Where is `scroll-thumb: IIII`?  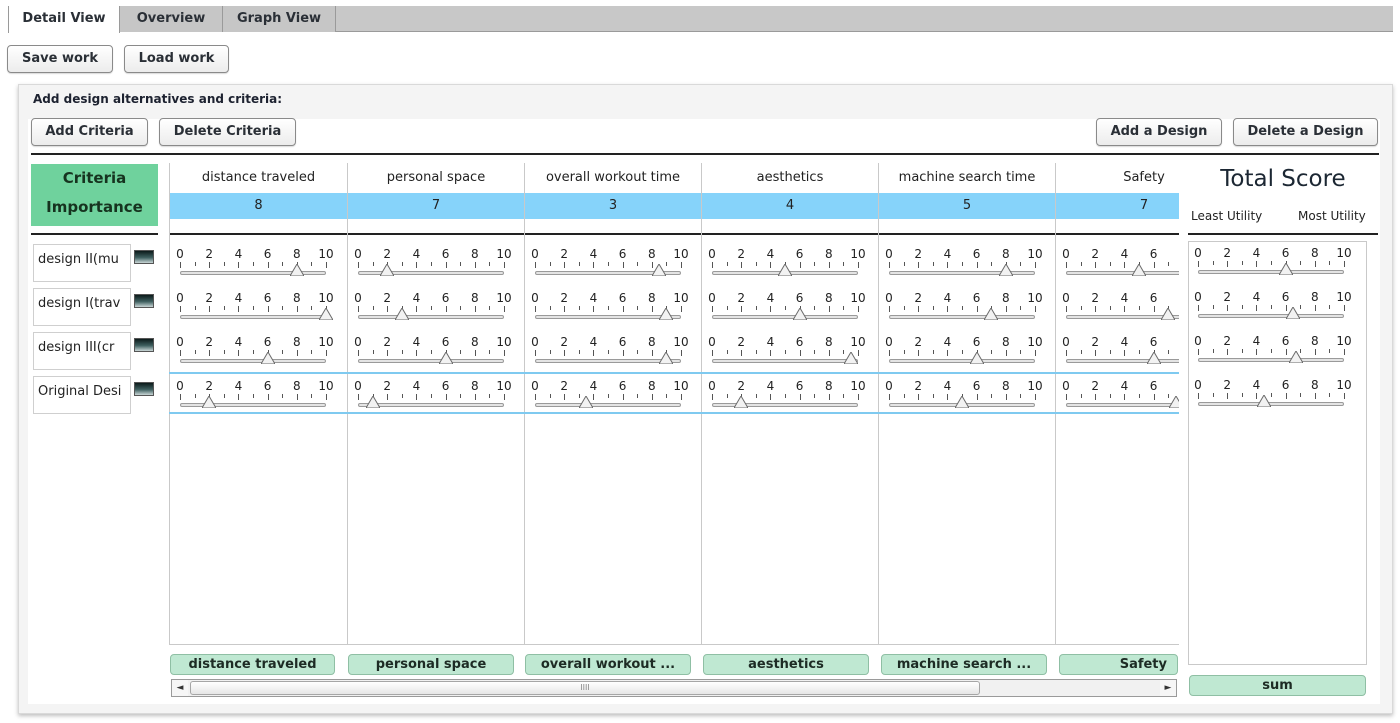 scroll-thumb: IIII is located at coordinates (585, 688).